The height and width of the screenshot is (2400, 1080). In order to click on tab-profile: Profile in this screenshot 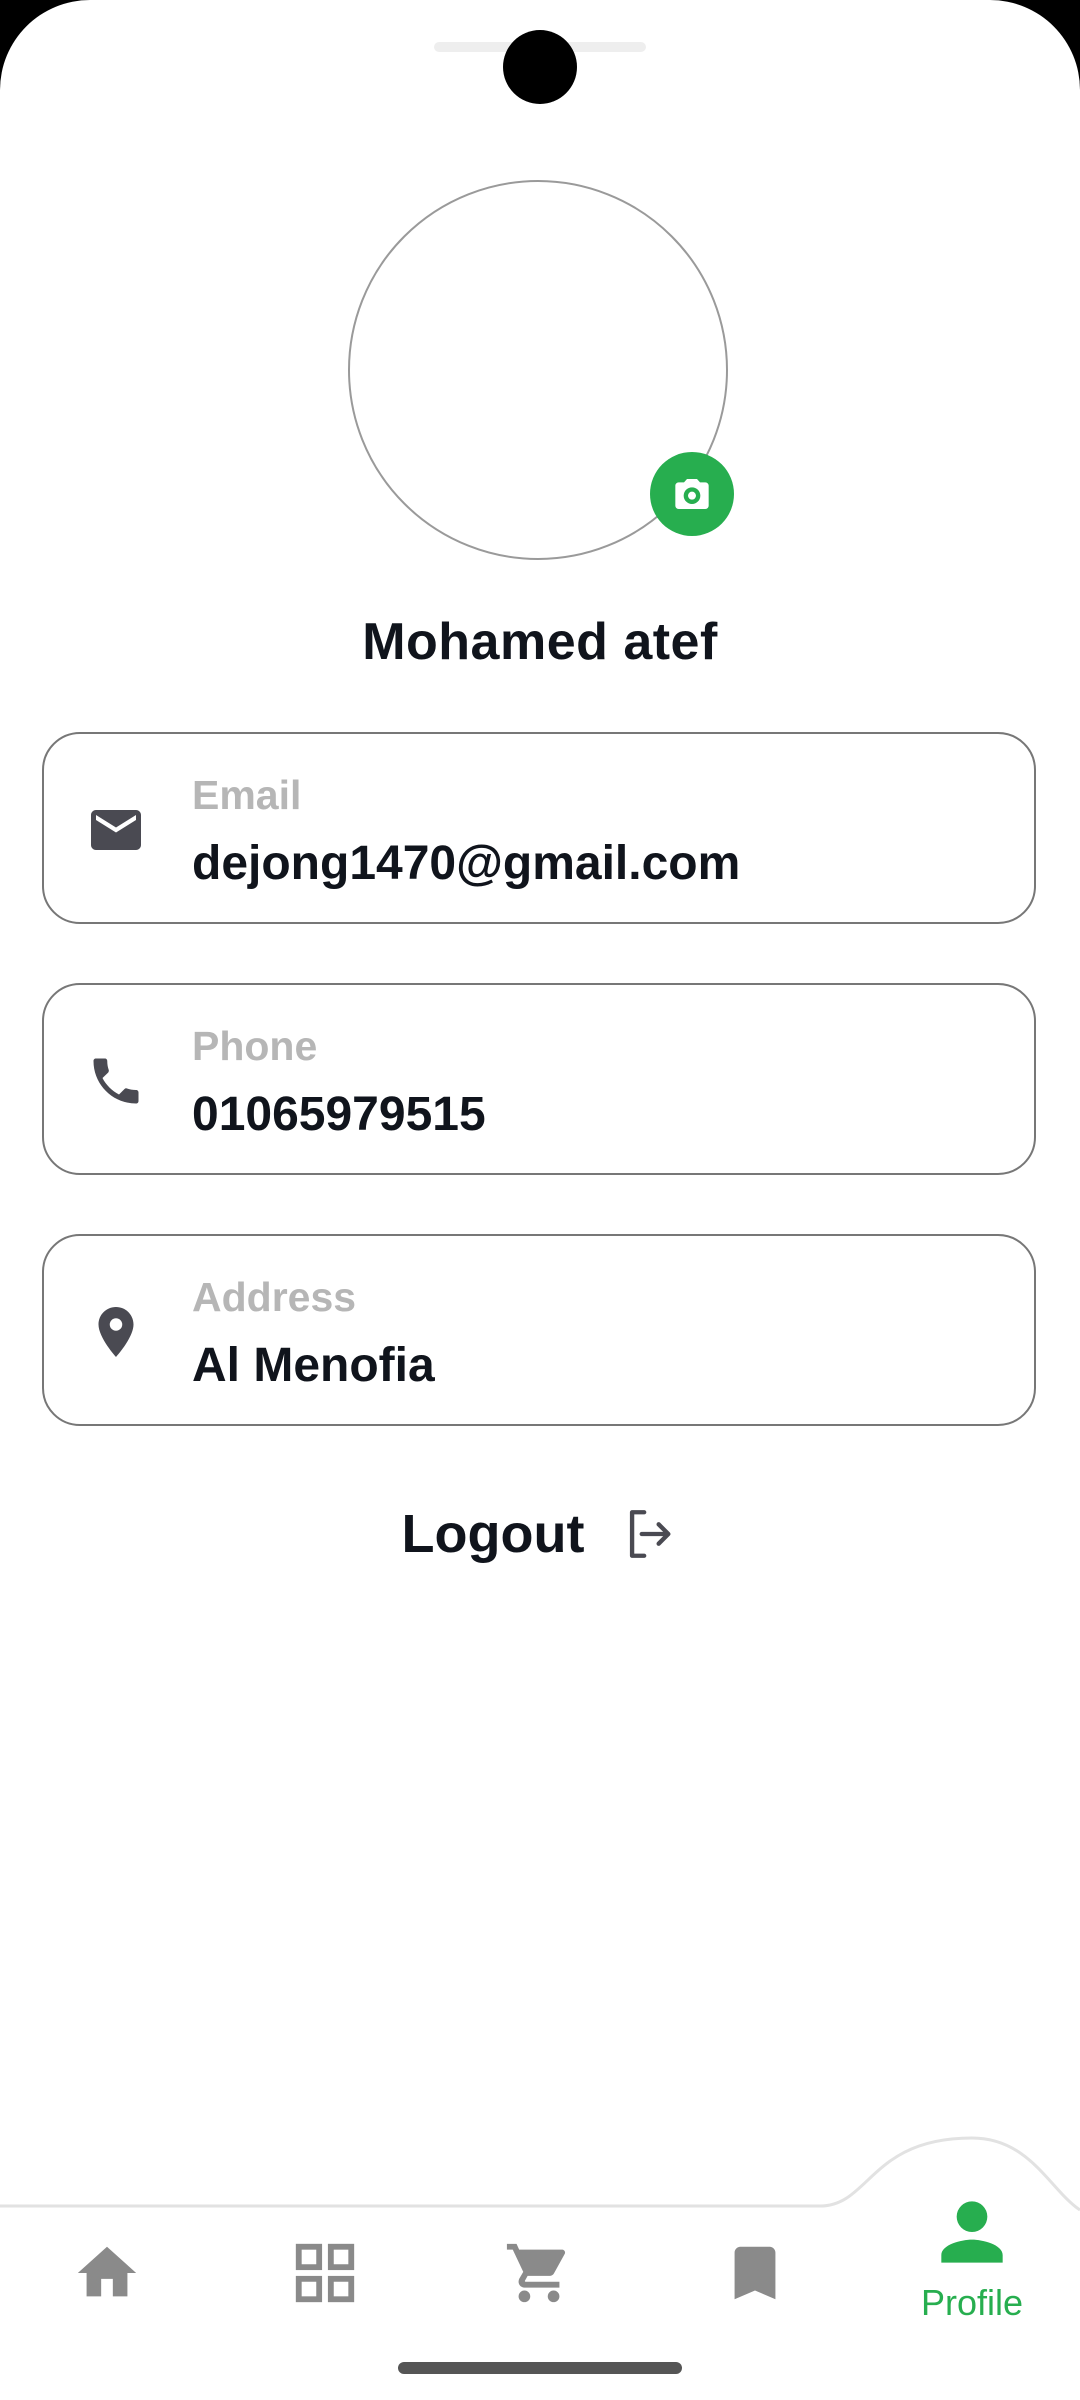, I will do `click(972, 2256)`.